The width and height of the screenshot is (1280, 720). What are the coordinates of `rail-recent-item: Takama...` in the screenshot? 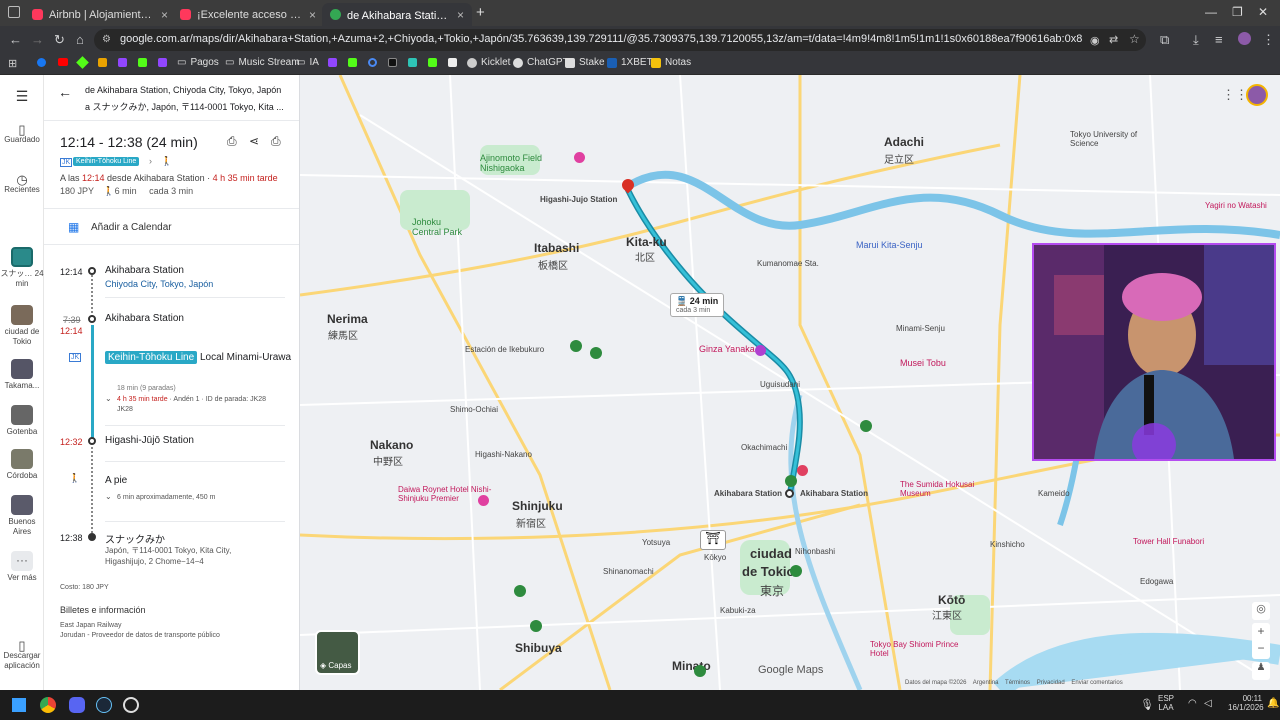 It's located at (22, 375).